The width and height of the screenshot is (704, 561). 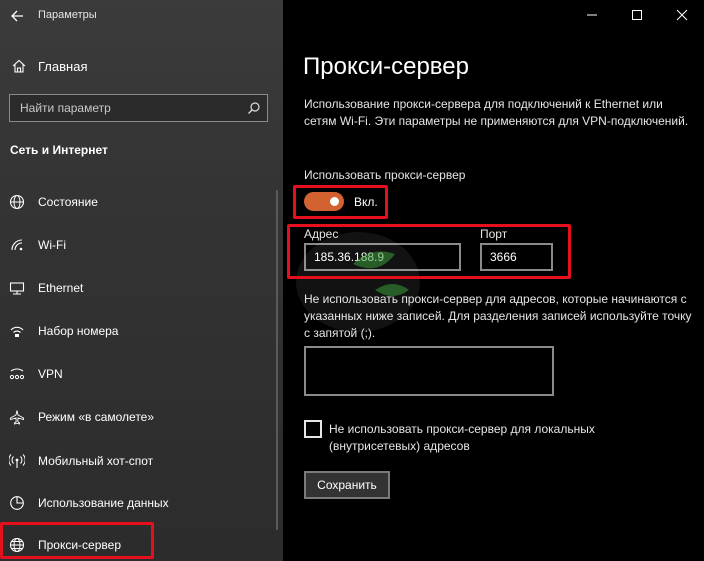 What do you see at coordinates (59, 150) in the screenshot?
I see `section-title: Сеть и Интернет` at bounding box center [59, 150].